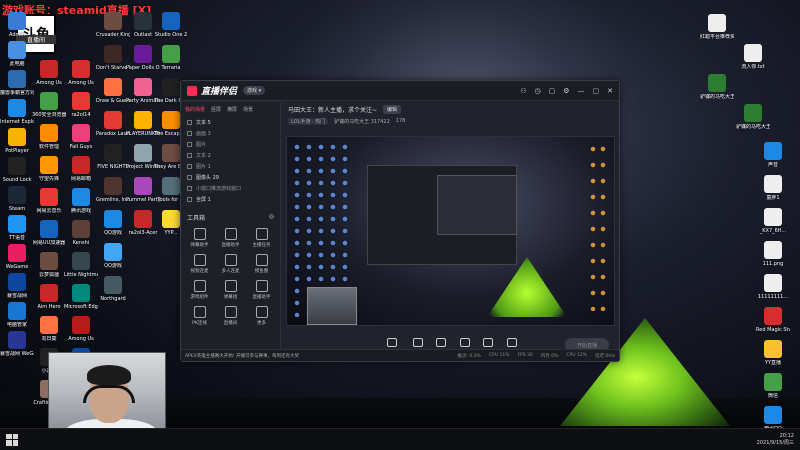  What do you see at coordinates (49, 169) in the screenshot?
I see `desktop-icon: 守望先锋` at bounding box center [49, 169].